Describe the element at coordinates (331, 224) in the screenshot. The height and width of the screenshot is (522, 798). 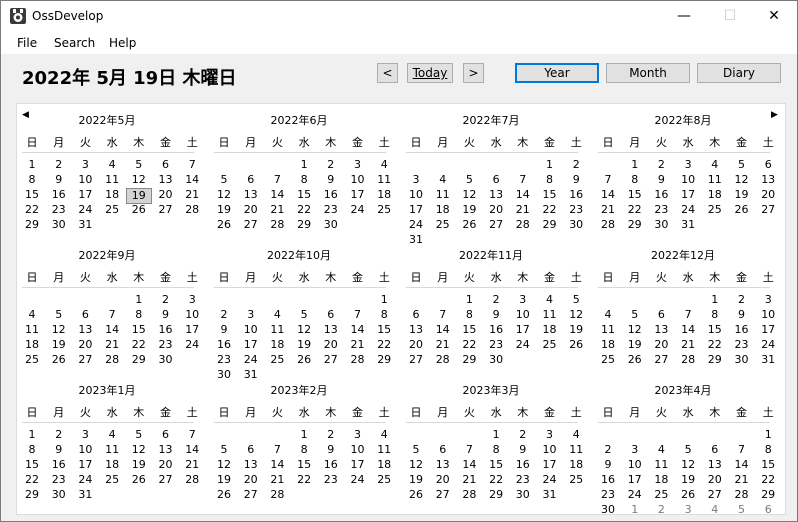
I see `day-cell: 30` at that location.